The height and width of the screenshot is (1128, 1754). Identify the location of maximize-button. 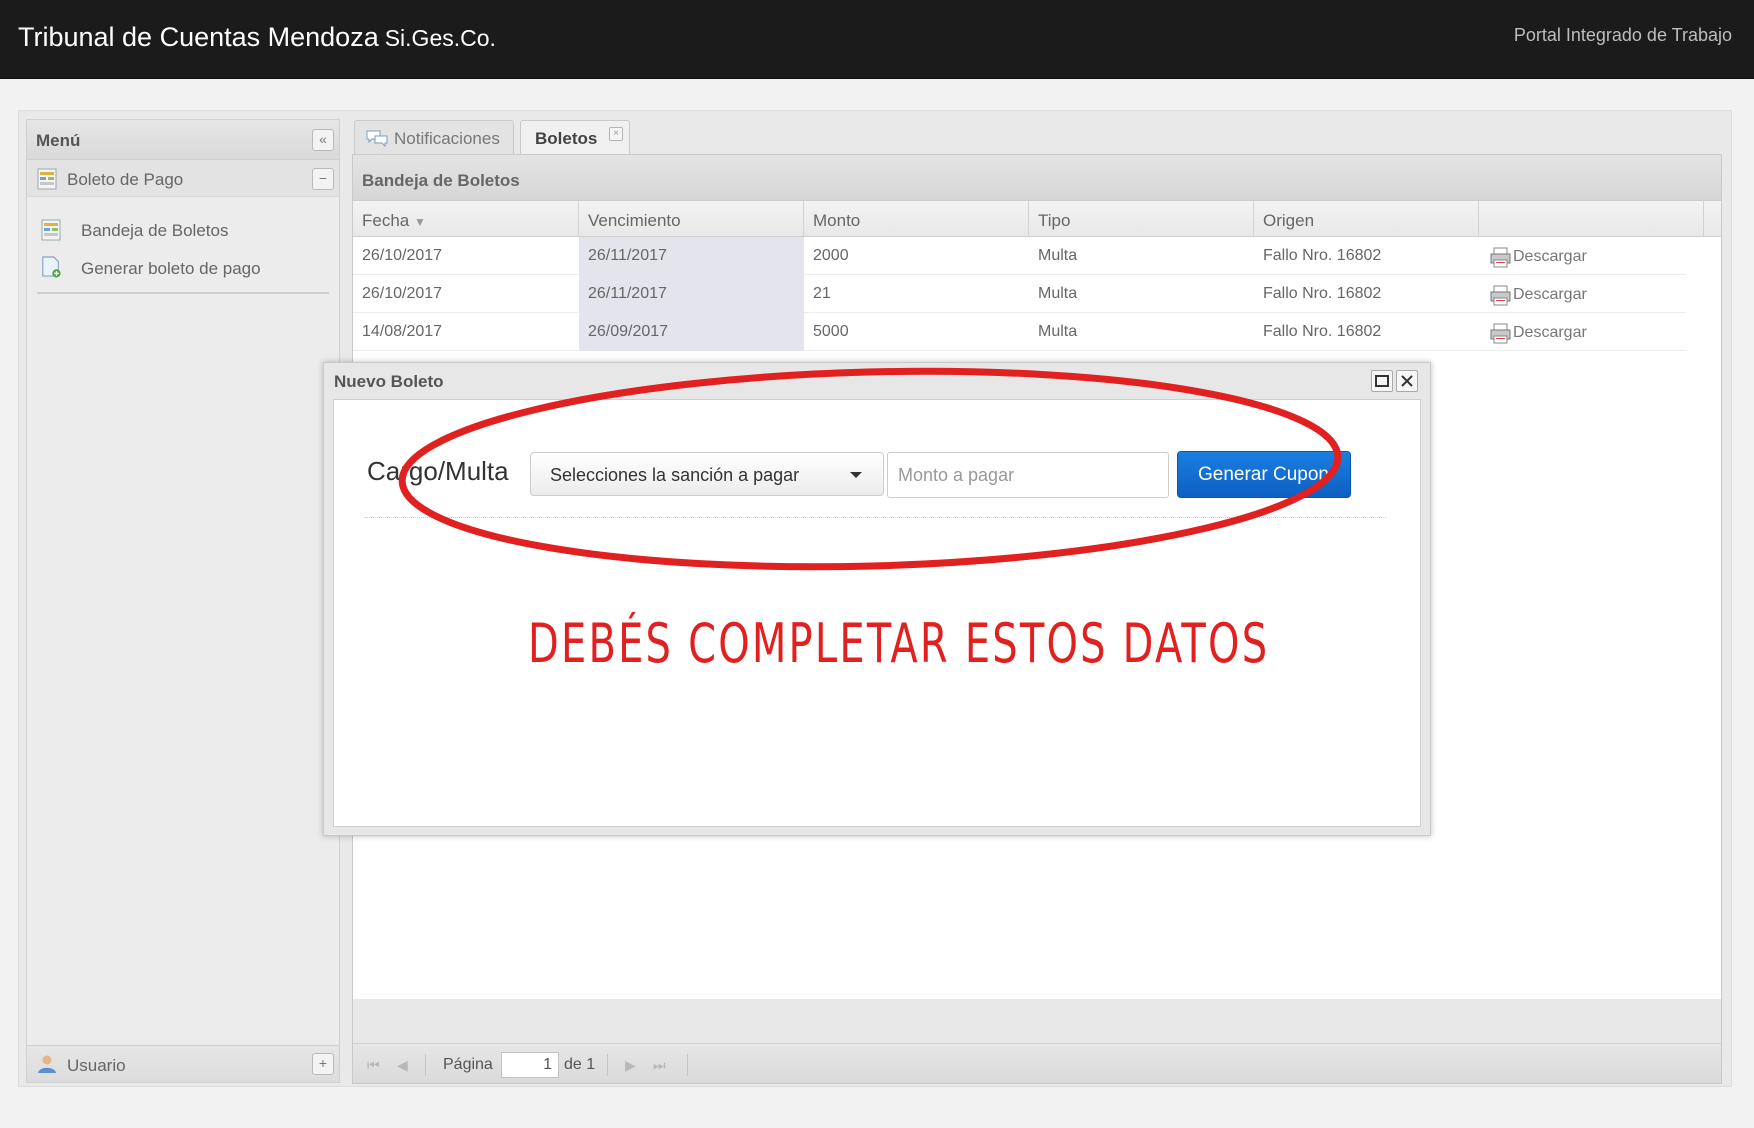
(1382, 381).